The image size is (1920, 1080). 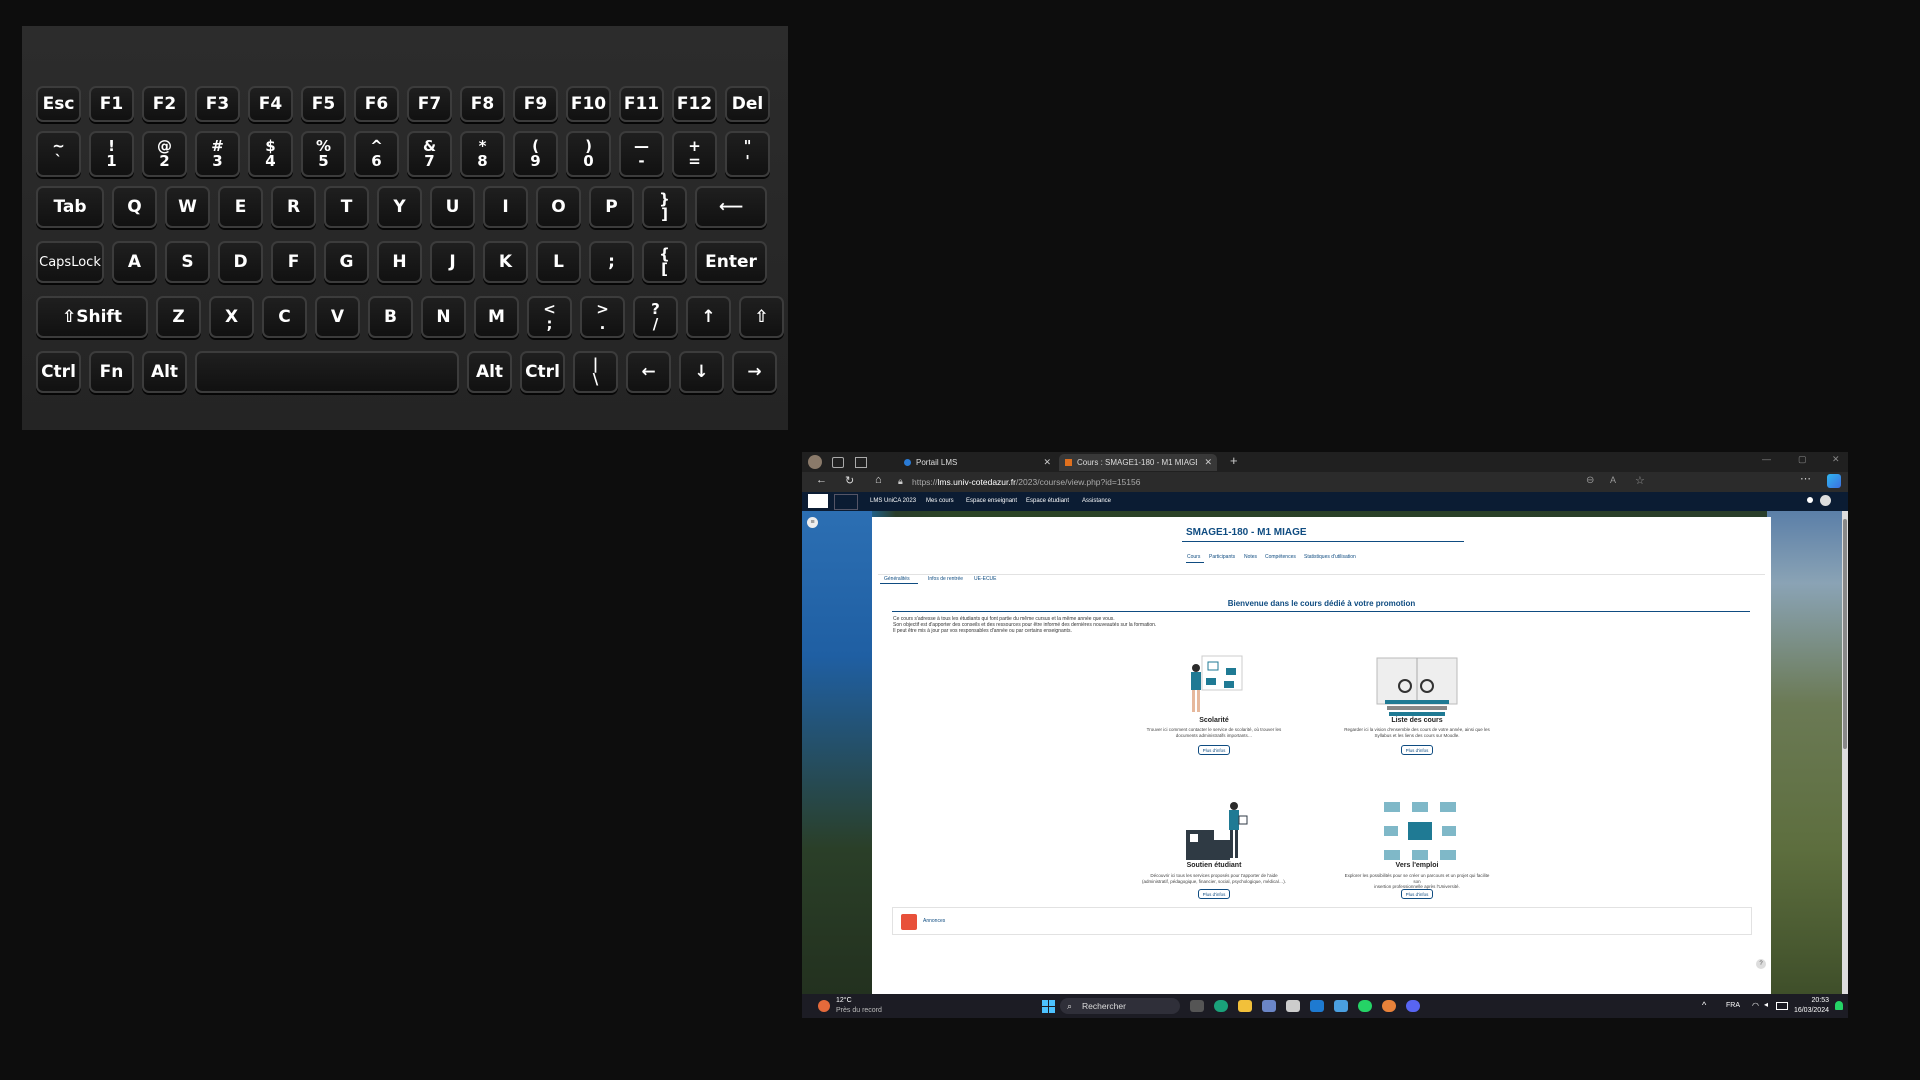 What do you see at coordinates (934, 921) in the screenshot?
I see `announcements-link: Annonces` at bounding box center [934, 921].